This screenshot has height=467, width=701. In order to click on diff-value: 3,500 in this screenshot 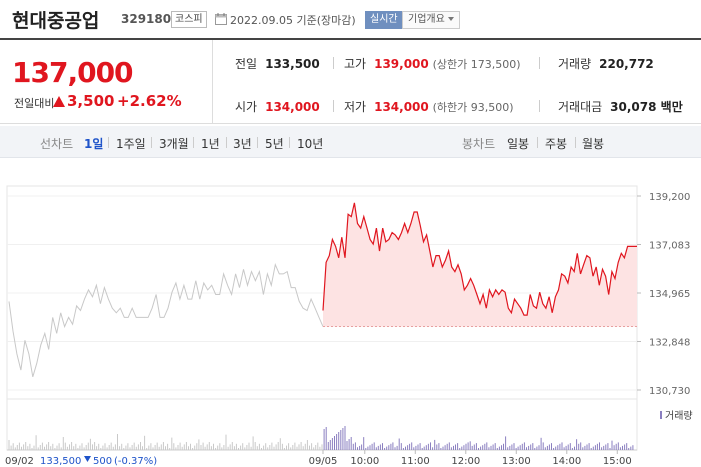, I will do `click(91, 101)`.